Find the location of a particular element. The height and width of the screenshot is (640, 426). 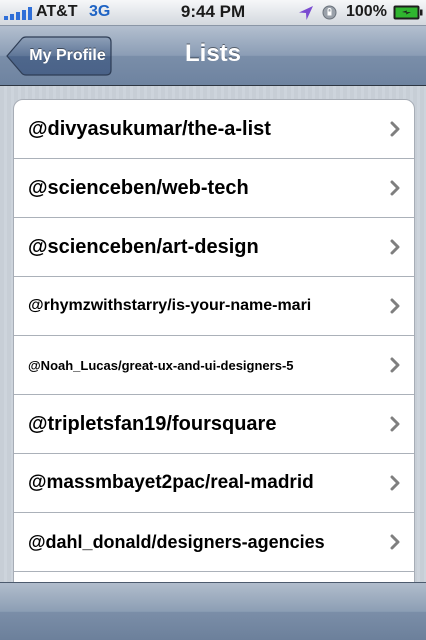

list-row: @massmbayet2pac/real-madrid is located at coordinates (214, 482).